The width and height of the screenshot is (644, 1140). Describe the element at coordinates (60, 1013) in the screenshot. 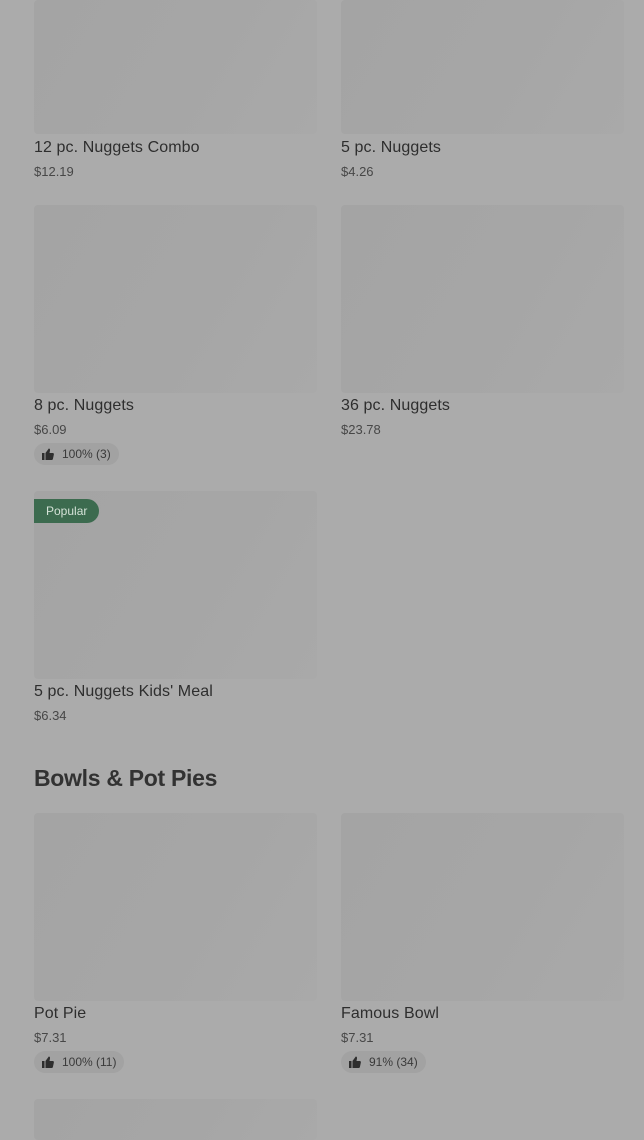

I see `item-name: Pot Pie` at that location.